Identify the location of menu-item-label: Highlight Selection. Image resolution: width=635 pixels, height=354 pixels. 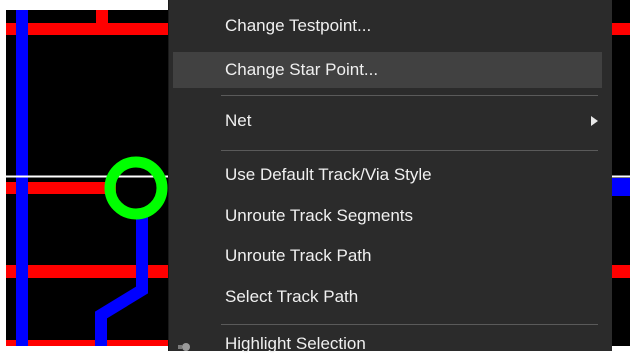
(295, 343).